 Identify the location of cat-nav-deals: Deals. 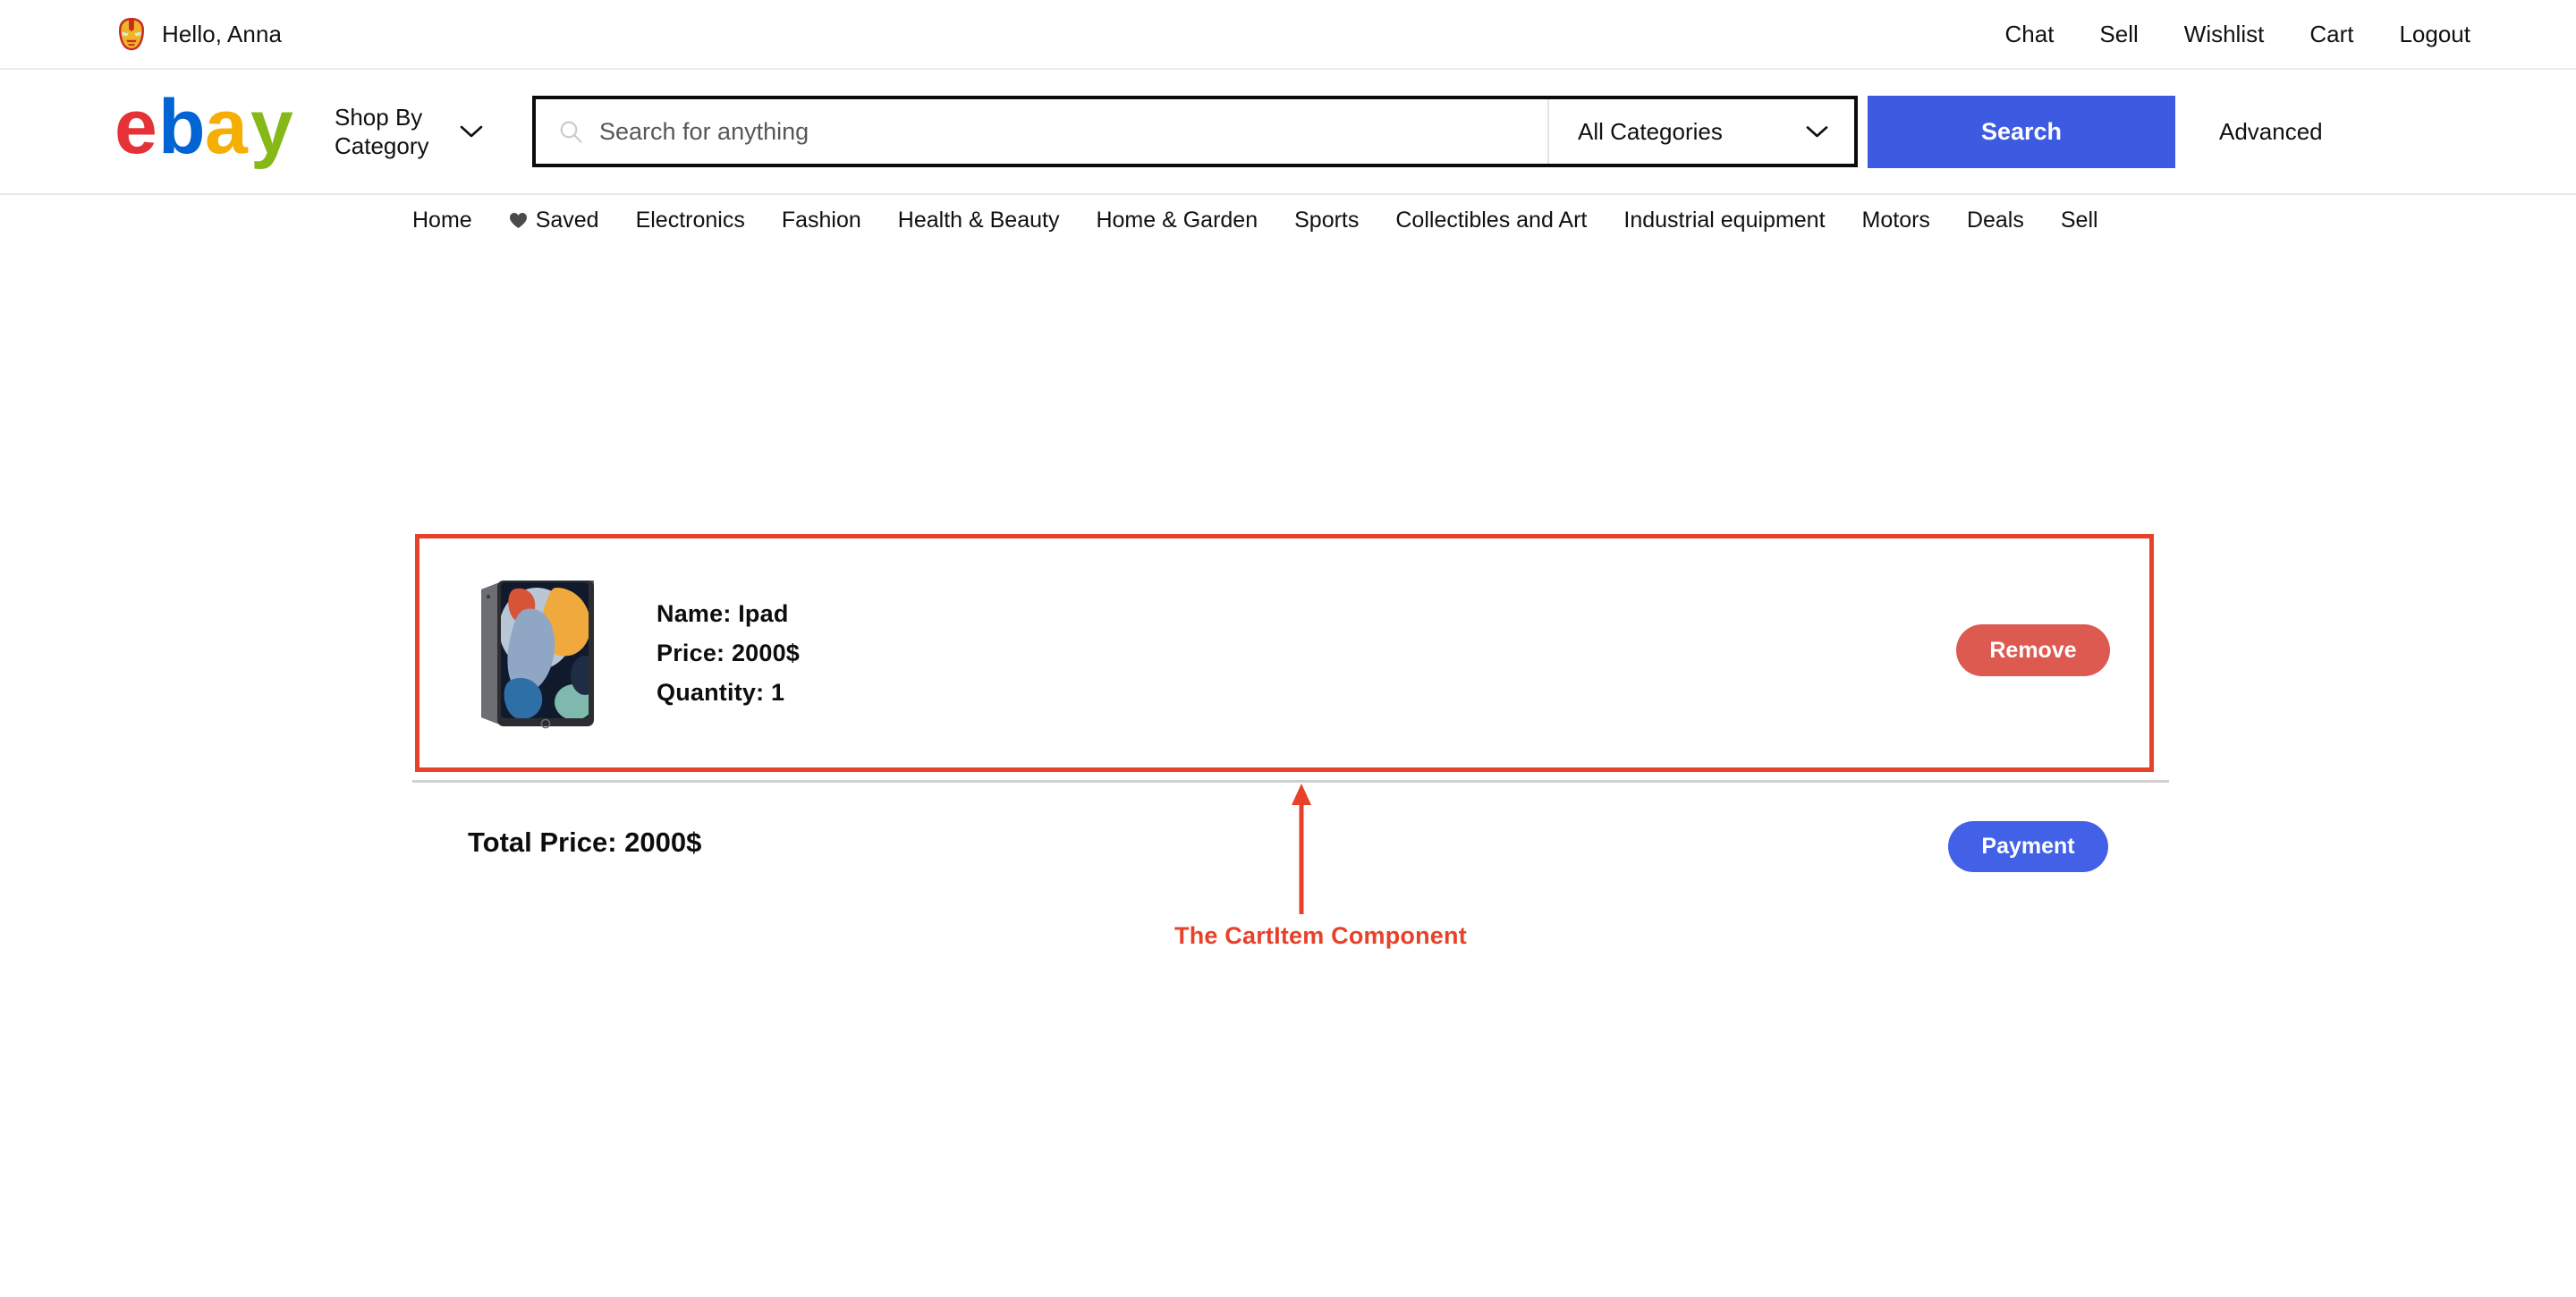
(1995, 220).